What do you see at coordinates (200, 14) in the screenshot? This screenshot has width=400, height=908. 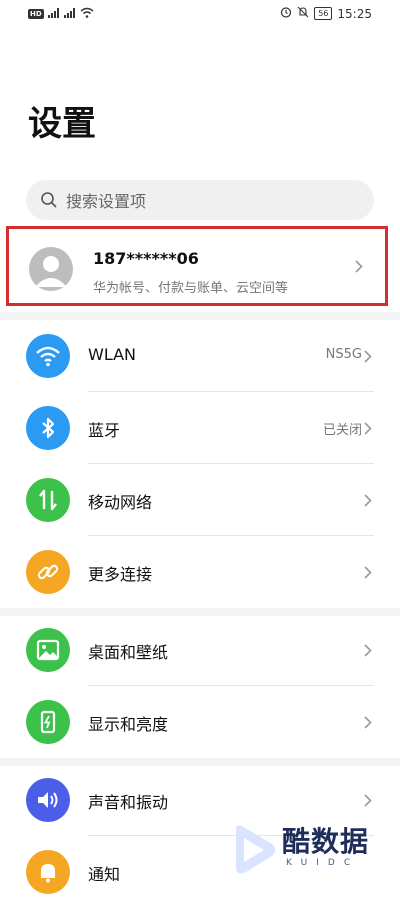 I see `status-bar: HD 56 15:25` at bounding box center [200, 14].